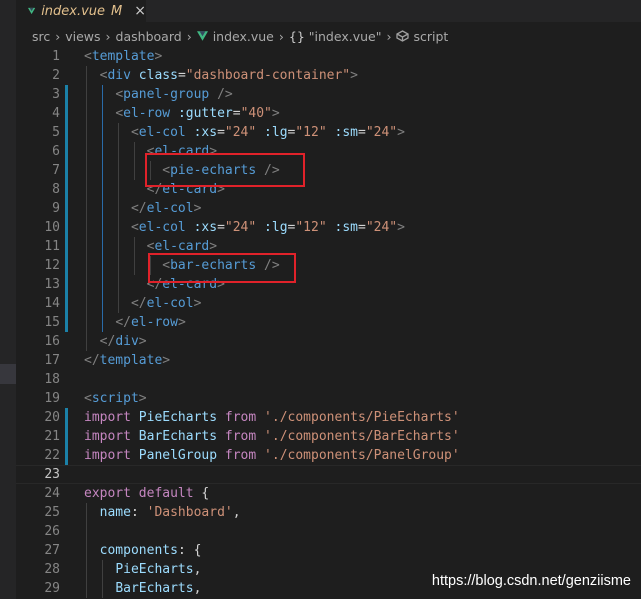  I want to click on code-line: 26, so click(328, 531).